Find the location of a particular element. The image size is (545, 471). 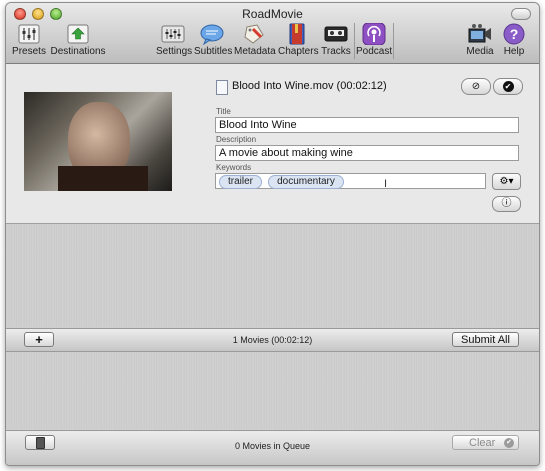

help-icon: ? is located at coordinates (514, 34).